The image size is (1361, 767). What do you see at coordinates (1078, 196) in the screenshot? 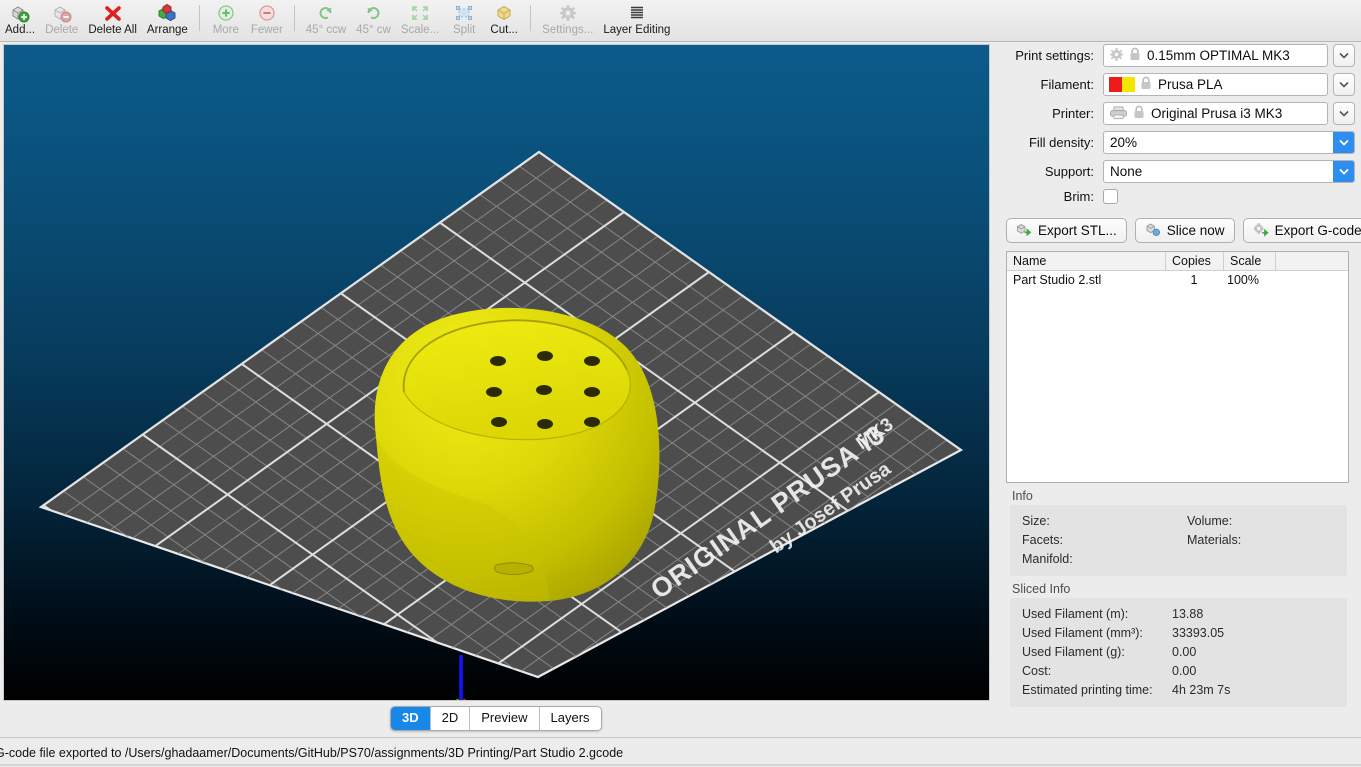
I see `brim-label: Brim:` at bounding box center [1078, 196].